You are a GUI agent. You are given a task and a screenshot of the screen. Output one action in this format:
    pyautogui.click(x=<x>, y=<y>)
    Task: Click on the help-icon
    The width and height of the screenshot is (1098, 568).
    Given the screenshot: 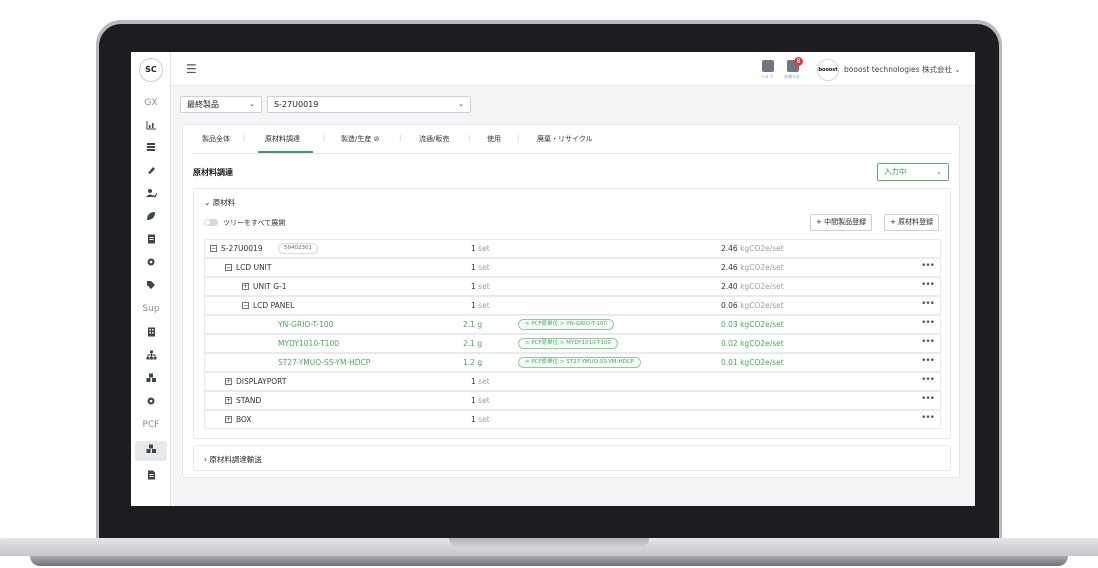 What is the action you would take?
    pyautogui.click(x=768, y=66)
    